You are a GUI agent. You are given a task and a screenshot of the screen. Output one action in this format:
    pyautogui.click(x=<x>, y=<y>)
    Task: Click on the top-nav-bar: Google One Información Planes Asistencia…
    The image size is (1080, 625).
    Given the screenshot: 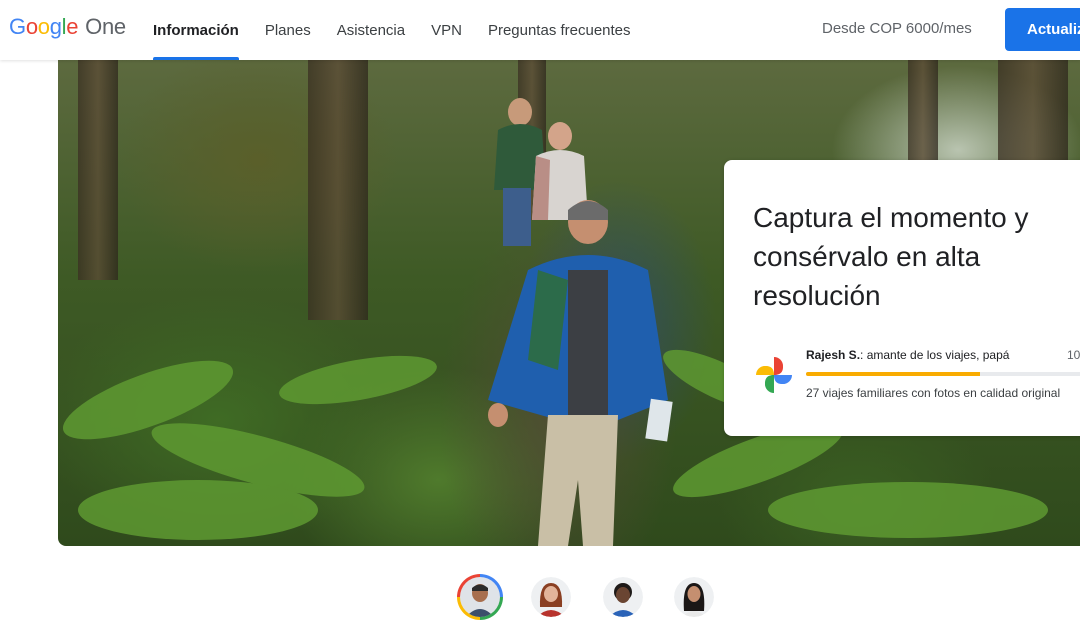 What is the action you would take?
    pyautogui.click(x=540, y=30)
    